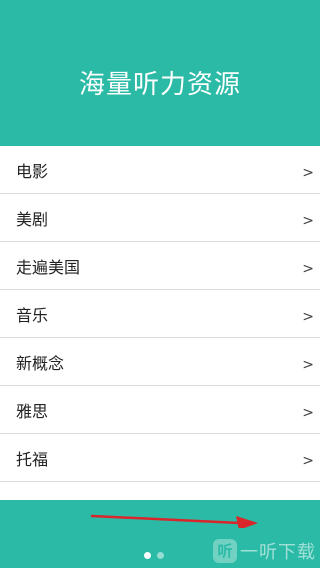 The height and width of the screenshot is (568, 320). I want to click on watermark-ear-icon: 听, so click(225, 551).